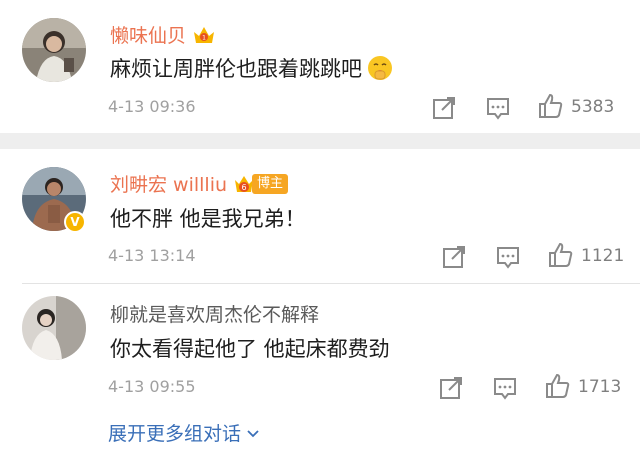  Describe the element at coordinates (75, 222) in the screenshot. I see `verified-badge: V` at that location.